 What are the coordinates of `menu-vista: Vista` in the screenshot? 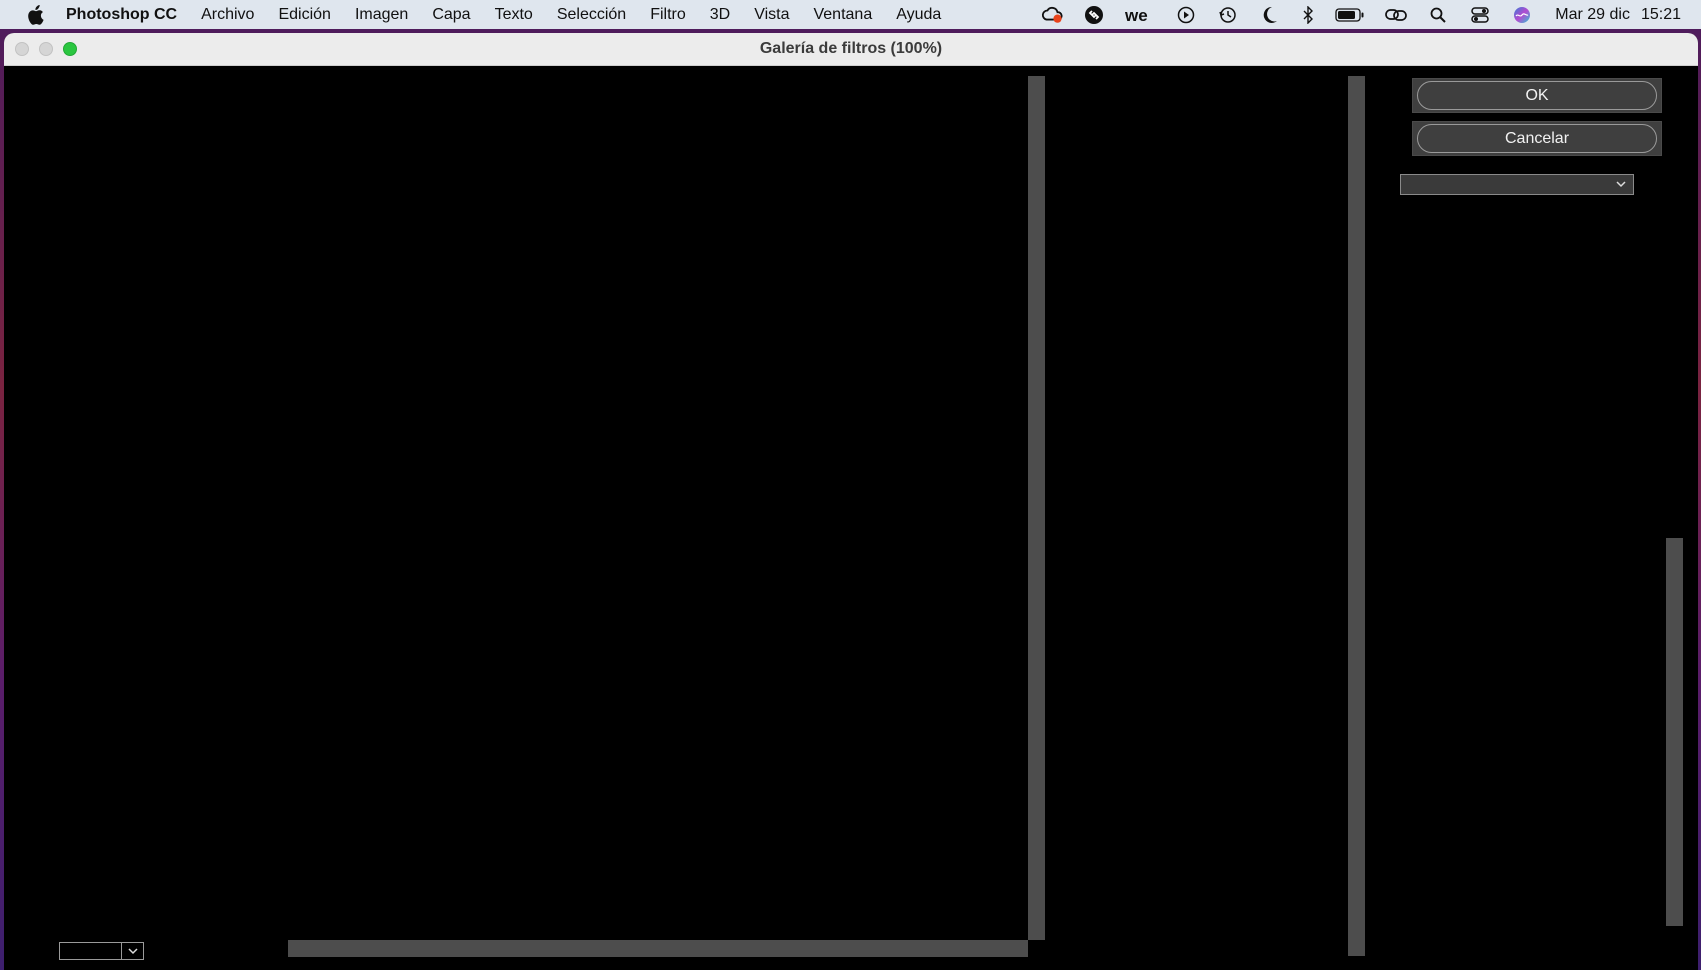 It's located at (771, 15).